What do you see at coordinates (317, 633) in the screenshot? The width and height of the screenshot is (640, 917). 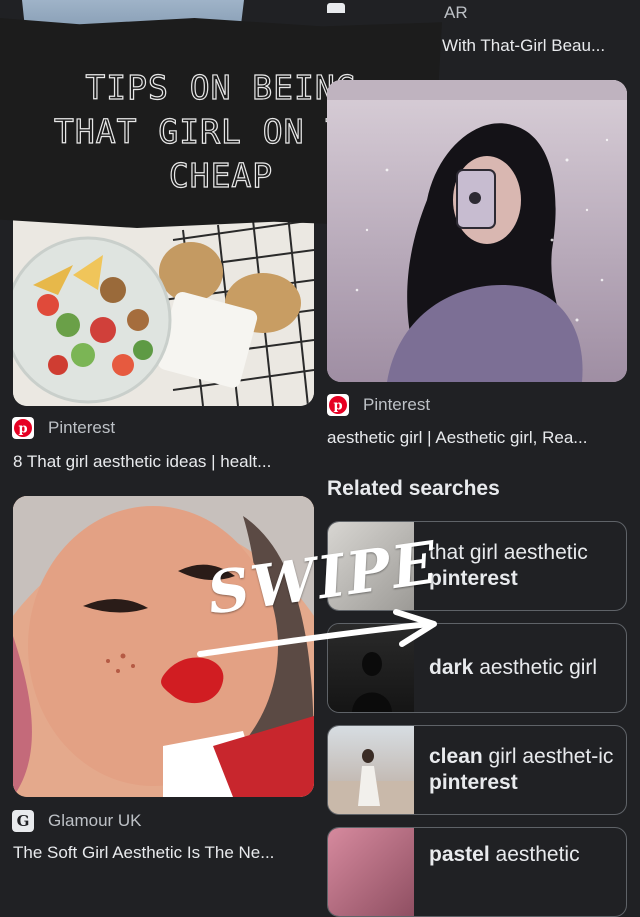 I see `swipe-arrow-icon` at bounding box center [317, 633].